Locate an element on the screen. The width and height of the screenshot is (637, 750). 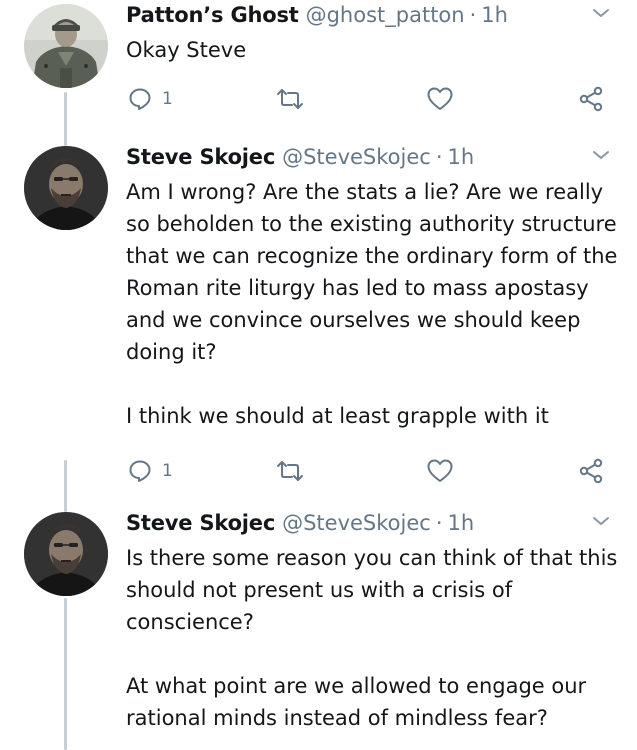
user-handle: @ghost_patton is located at coordinates (385, 15).